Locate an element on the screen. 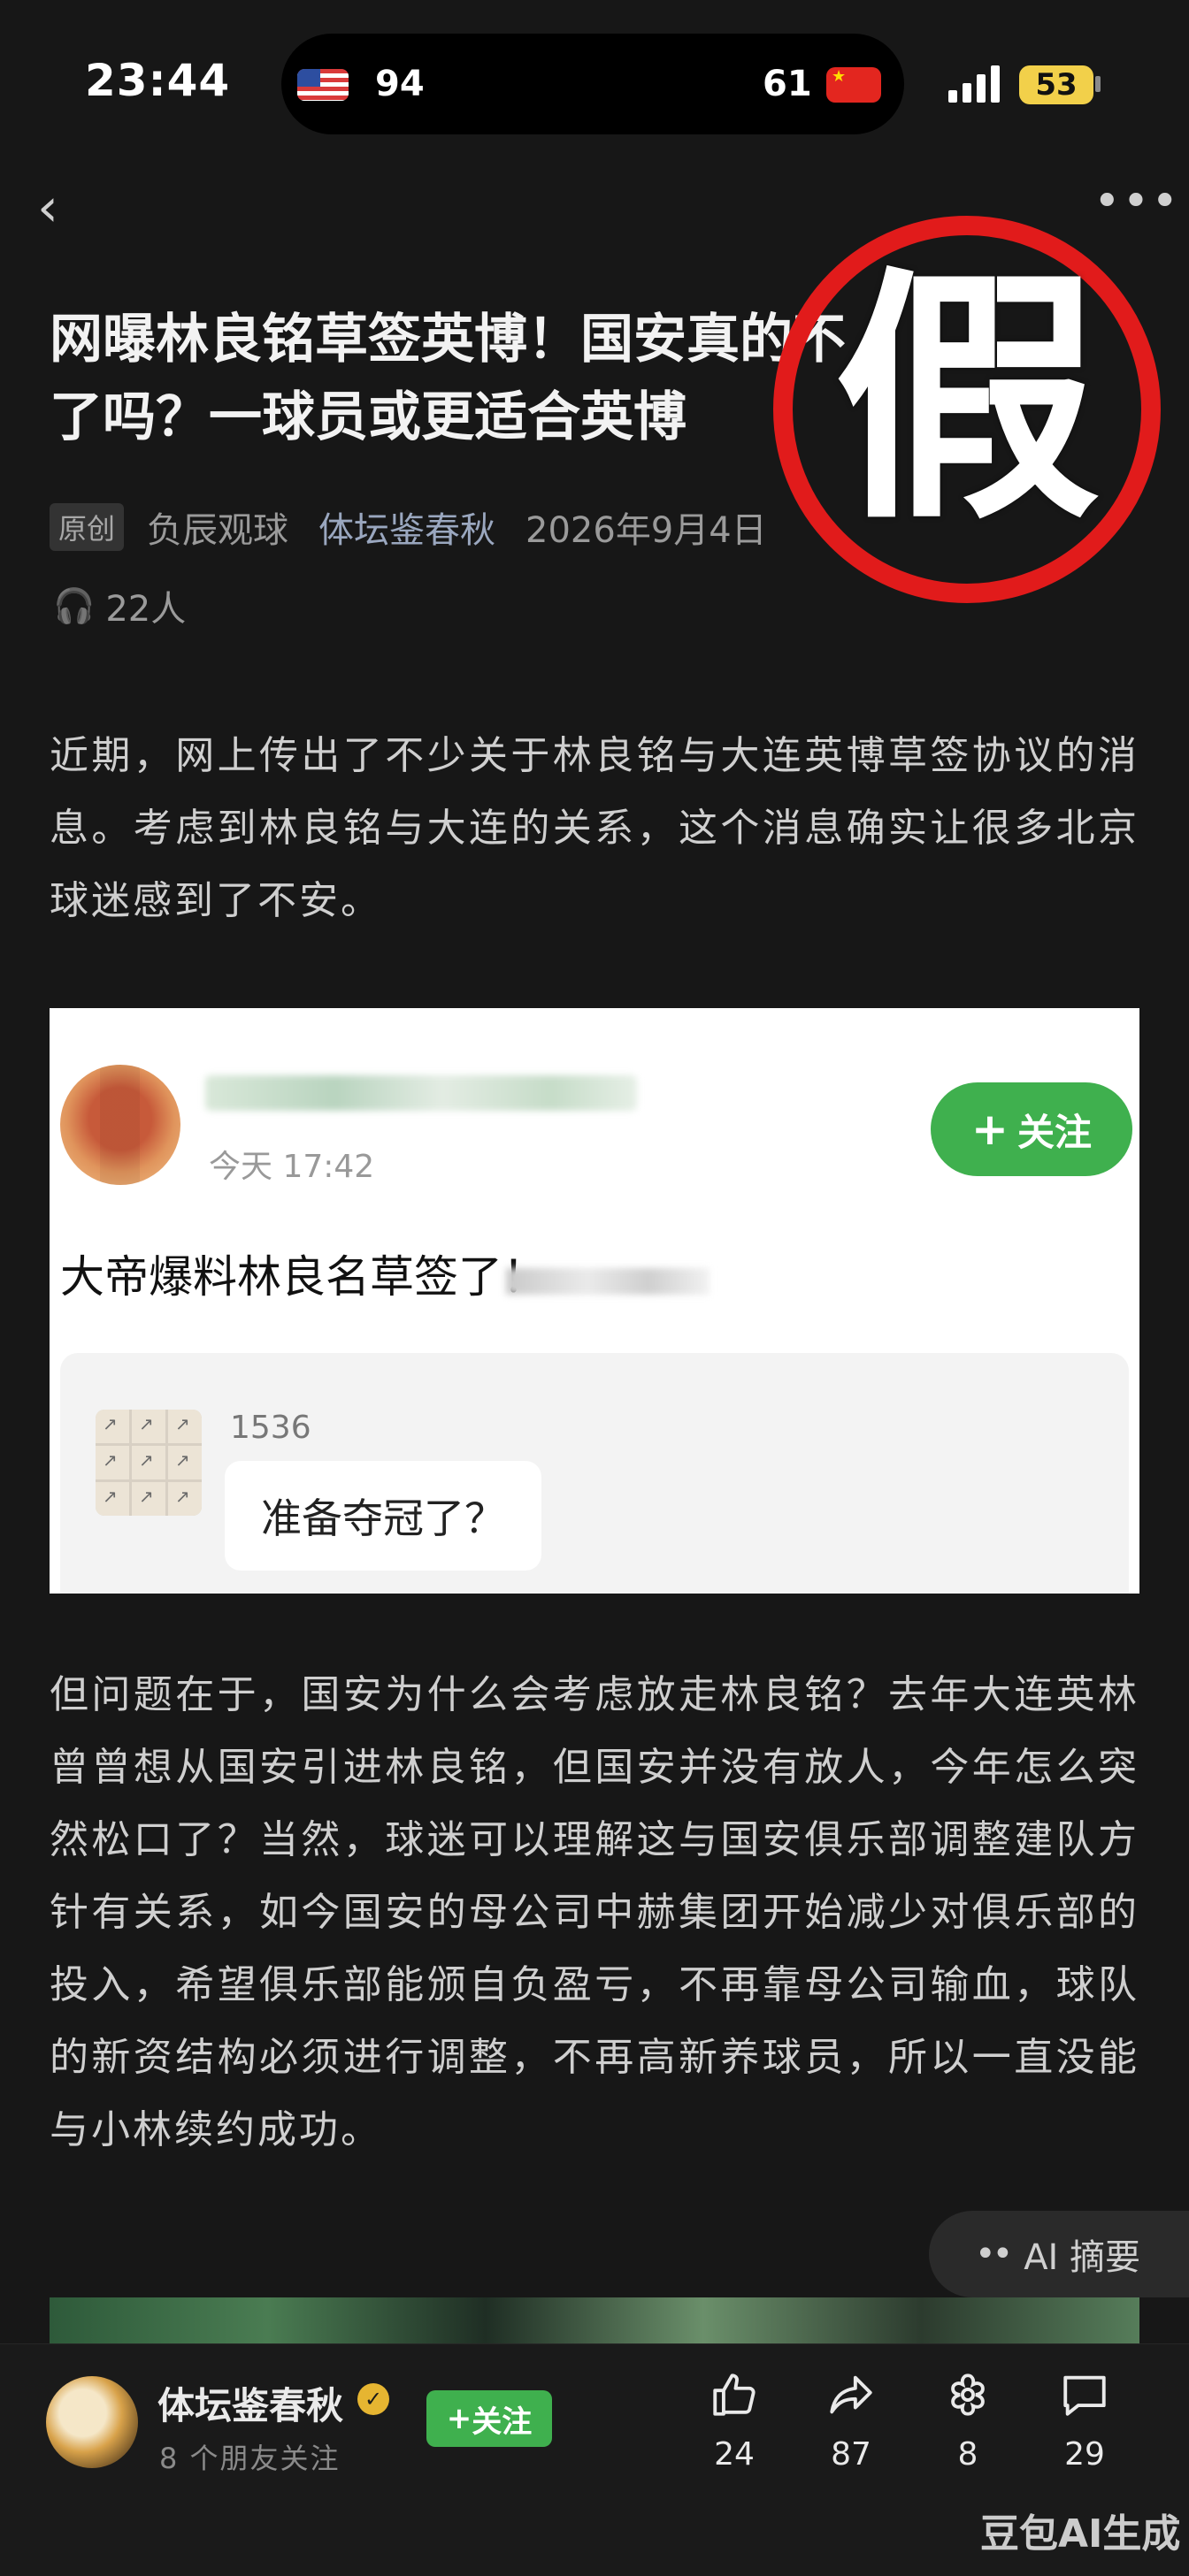 The image size is (1189, 2576). article-meta: 原创 负辰观球 体坛鉴春秋 2026年9月4日 is located at coordinates (408, 527).